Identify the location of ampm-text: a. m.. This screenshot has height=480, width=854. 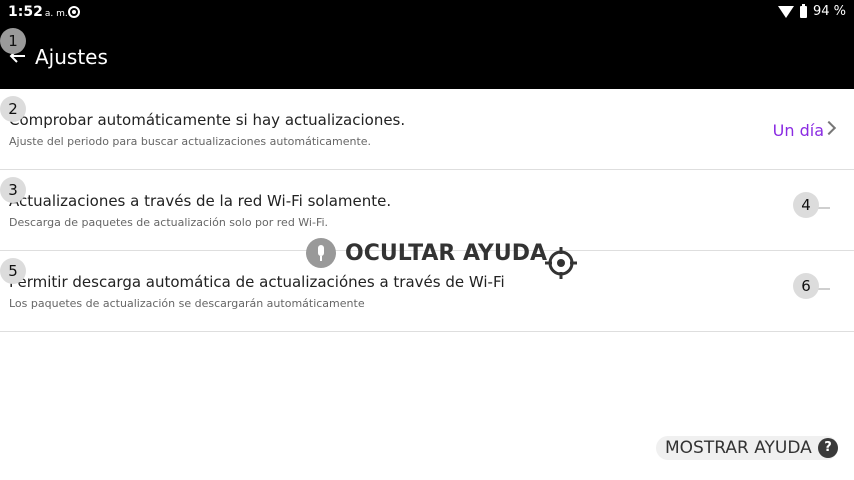
(56, 14).